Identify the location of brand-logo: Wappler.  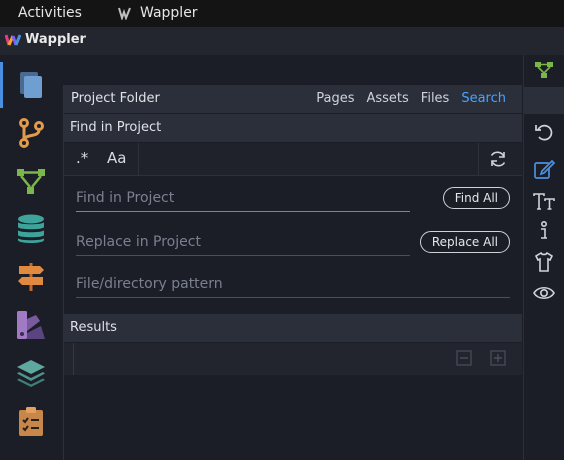
(45, 39).